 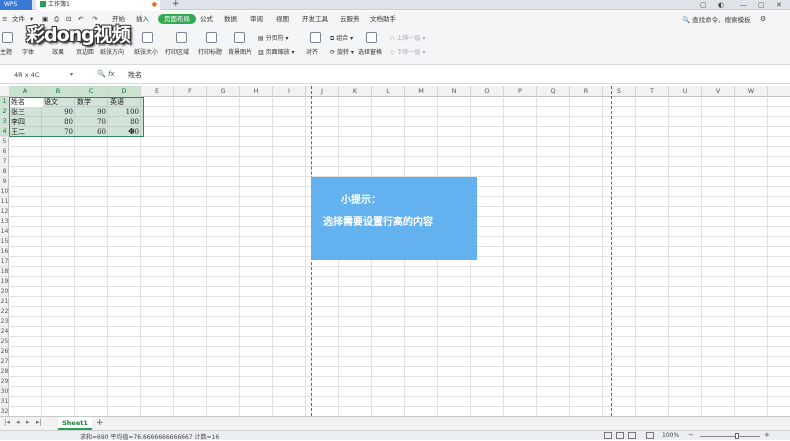 I want to click on table-cell: 60, so click(x=91, y=132).